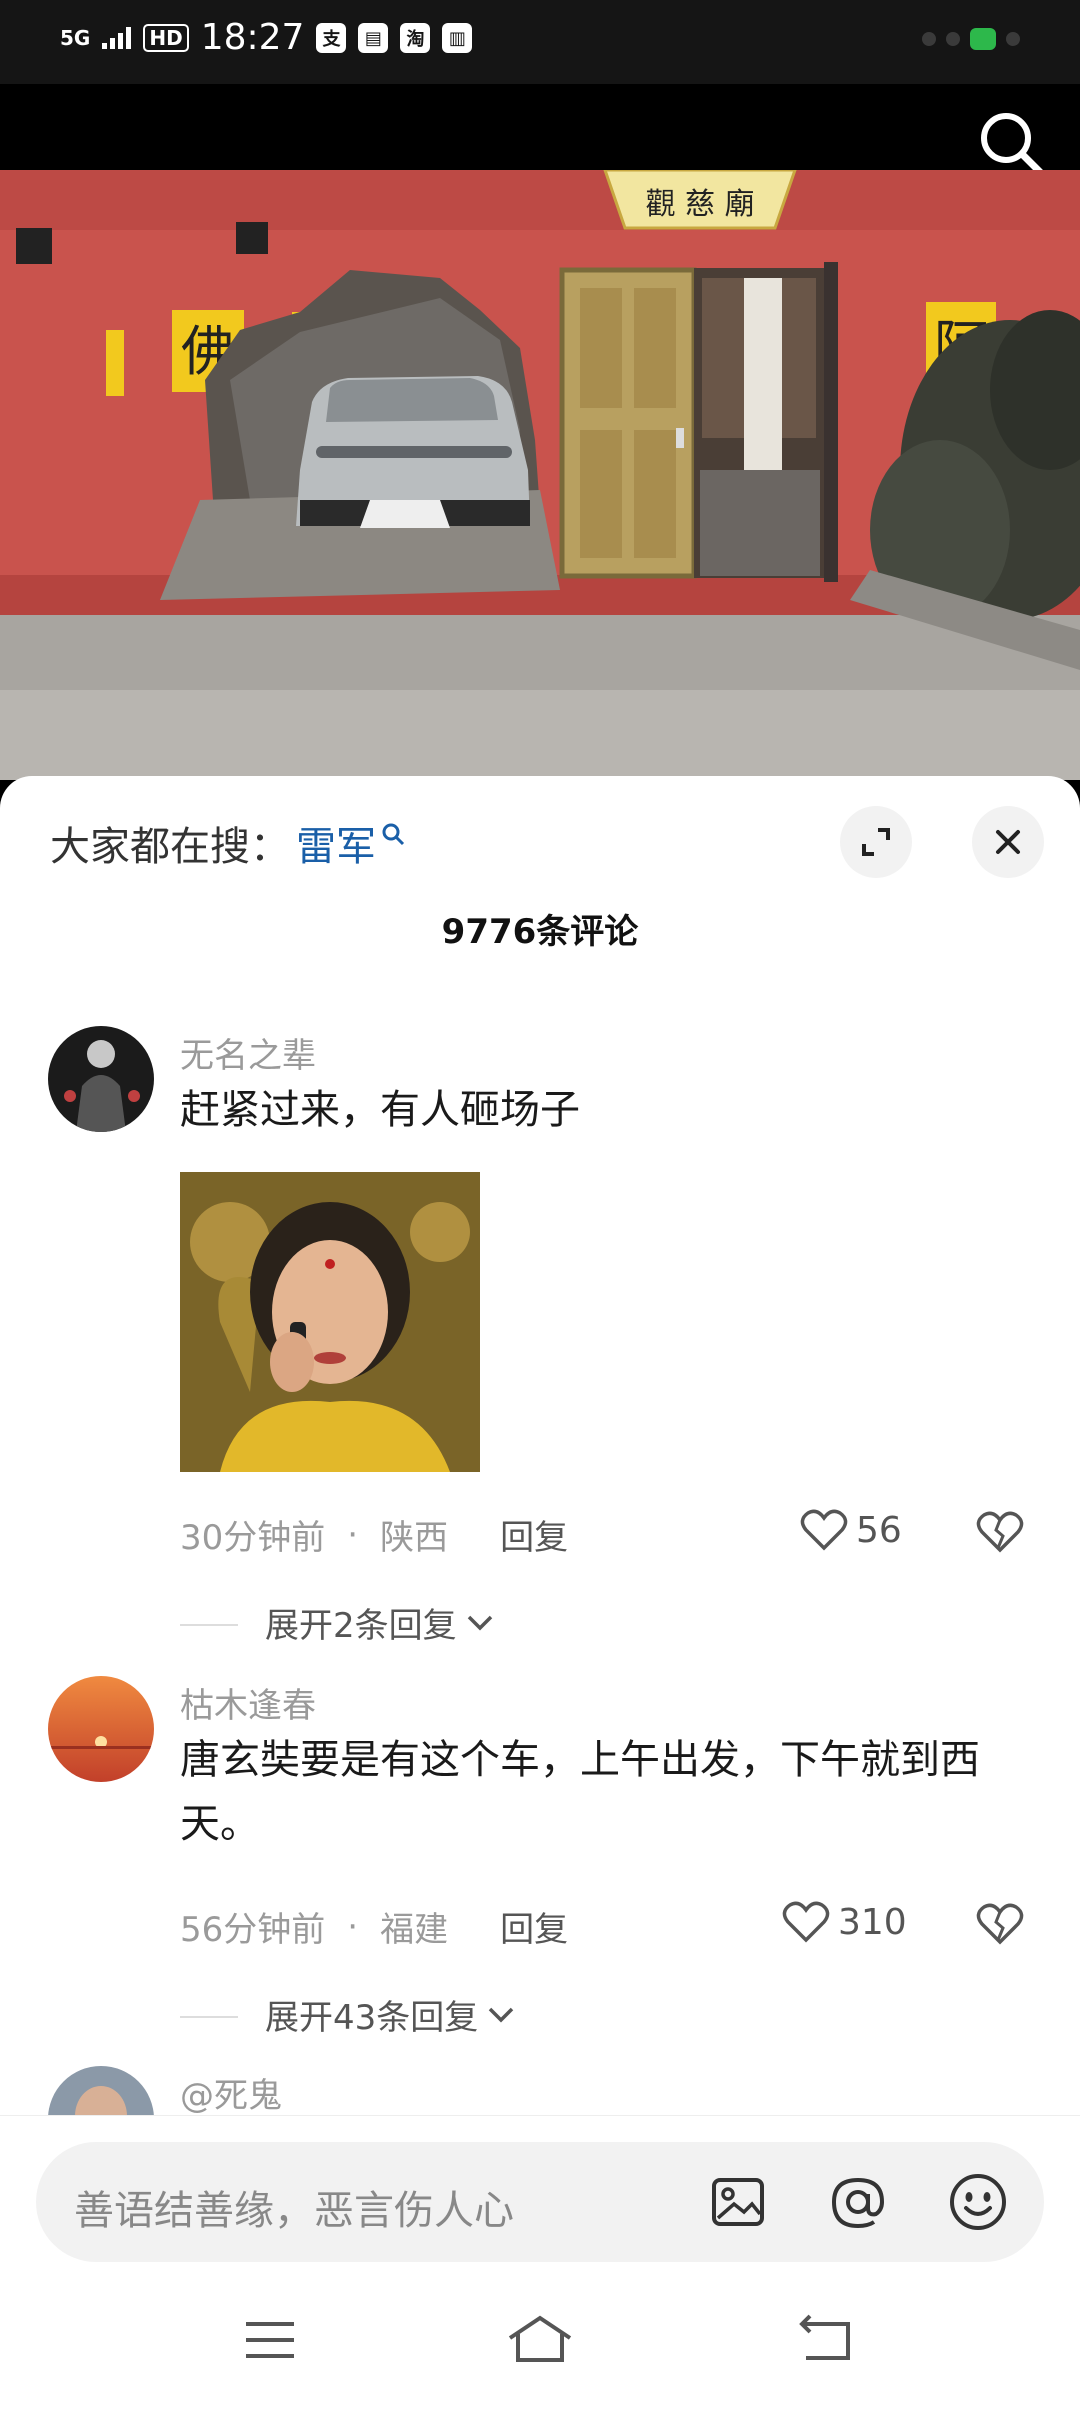 The image size is (1080, 2409). I want to click on status-left: 5G HD 18:27 支 ▤ 淘 ▥, so click(266, 37).